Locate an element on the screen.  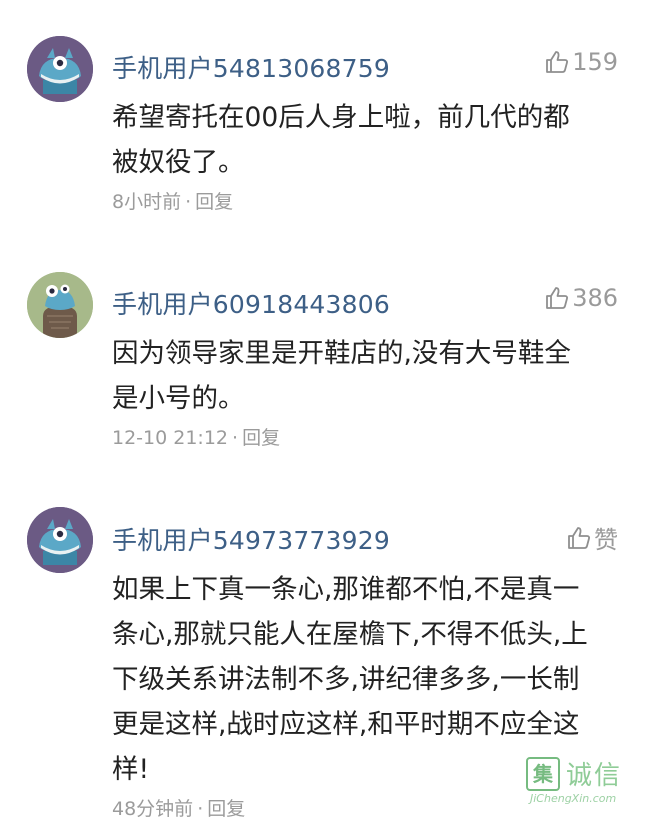
like-count: 386 is located at coordinates (595, 298).